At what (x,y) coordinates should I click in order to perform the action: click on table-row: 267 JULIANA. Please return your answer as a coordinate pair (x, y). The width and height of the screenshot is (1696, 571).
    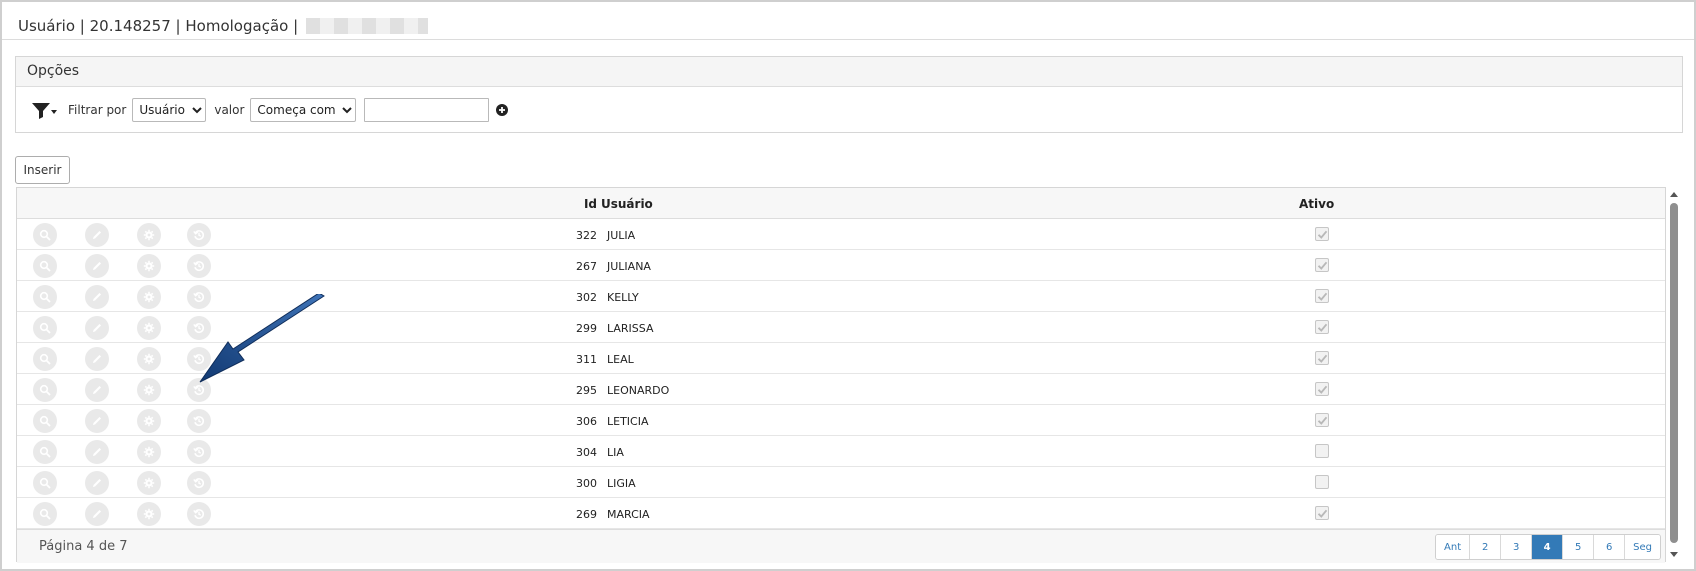
    Looking at the image, I should click on (841, 265).